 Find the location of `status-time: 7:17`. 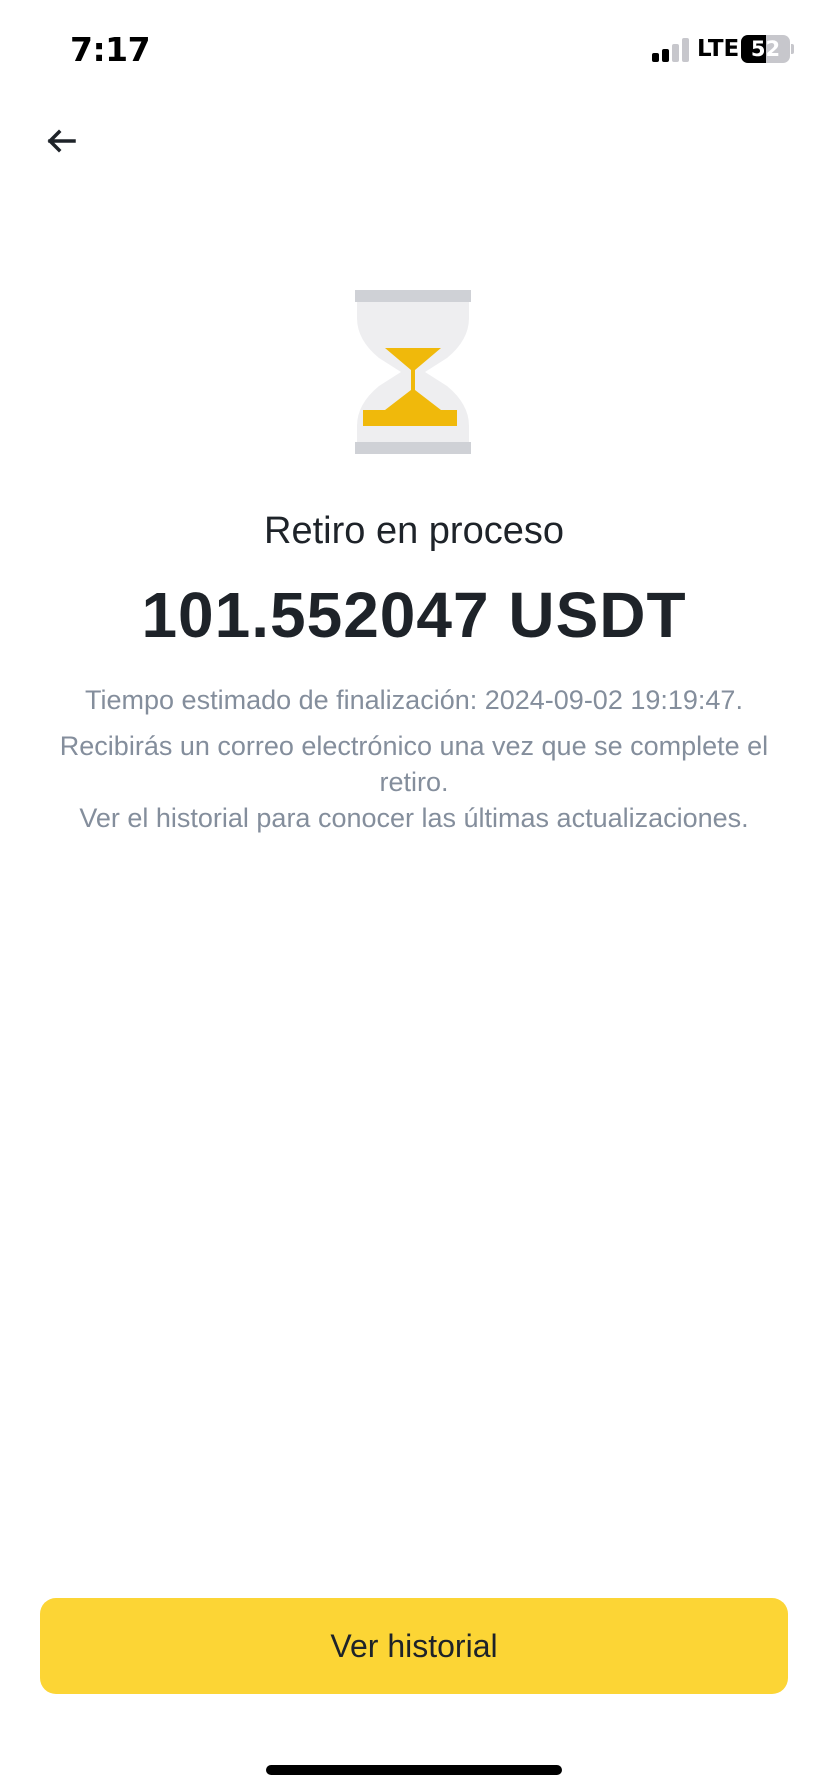

status-time: 7:17 is located at coordinates (110, 49).